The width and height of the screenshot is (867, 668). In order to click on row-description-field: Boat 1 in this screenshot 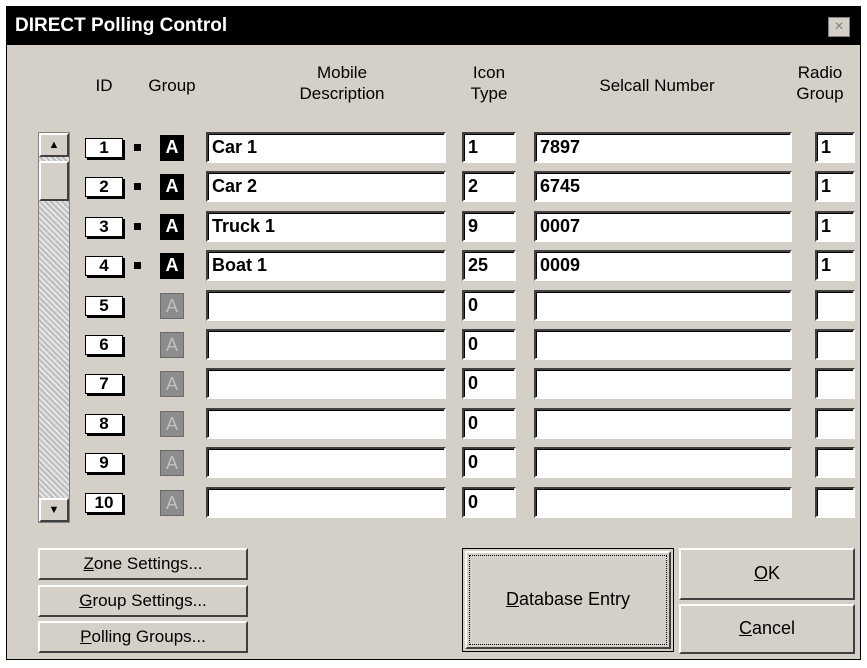, I will do `click(326, 265)`.